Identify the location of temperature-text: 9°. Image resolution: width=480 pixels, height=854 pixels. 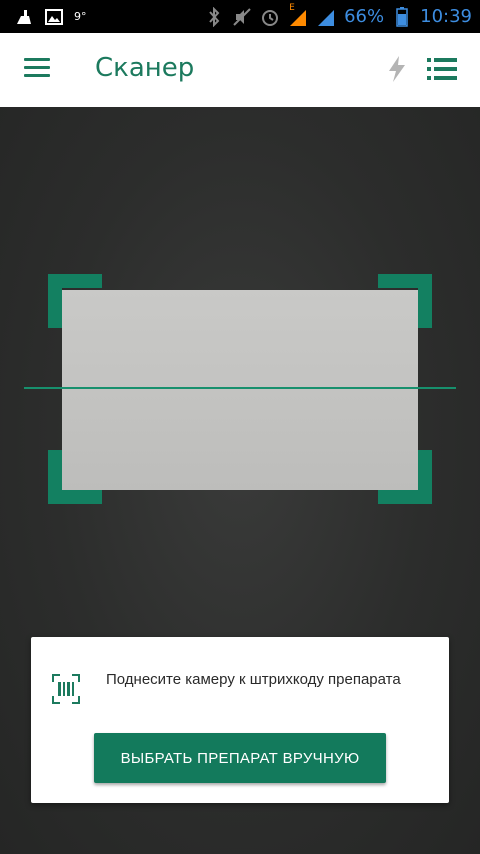
(80, 16).